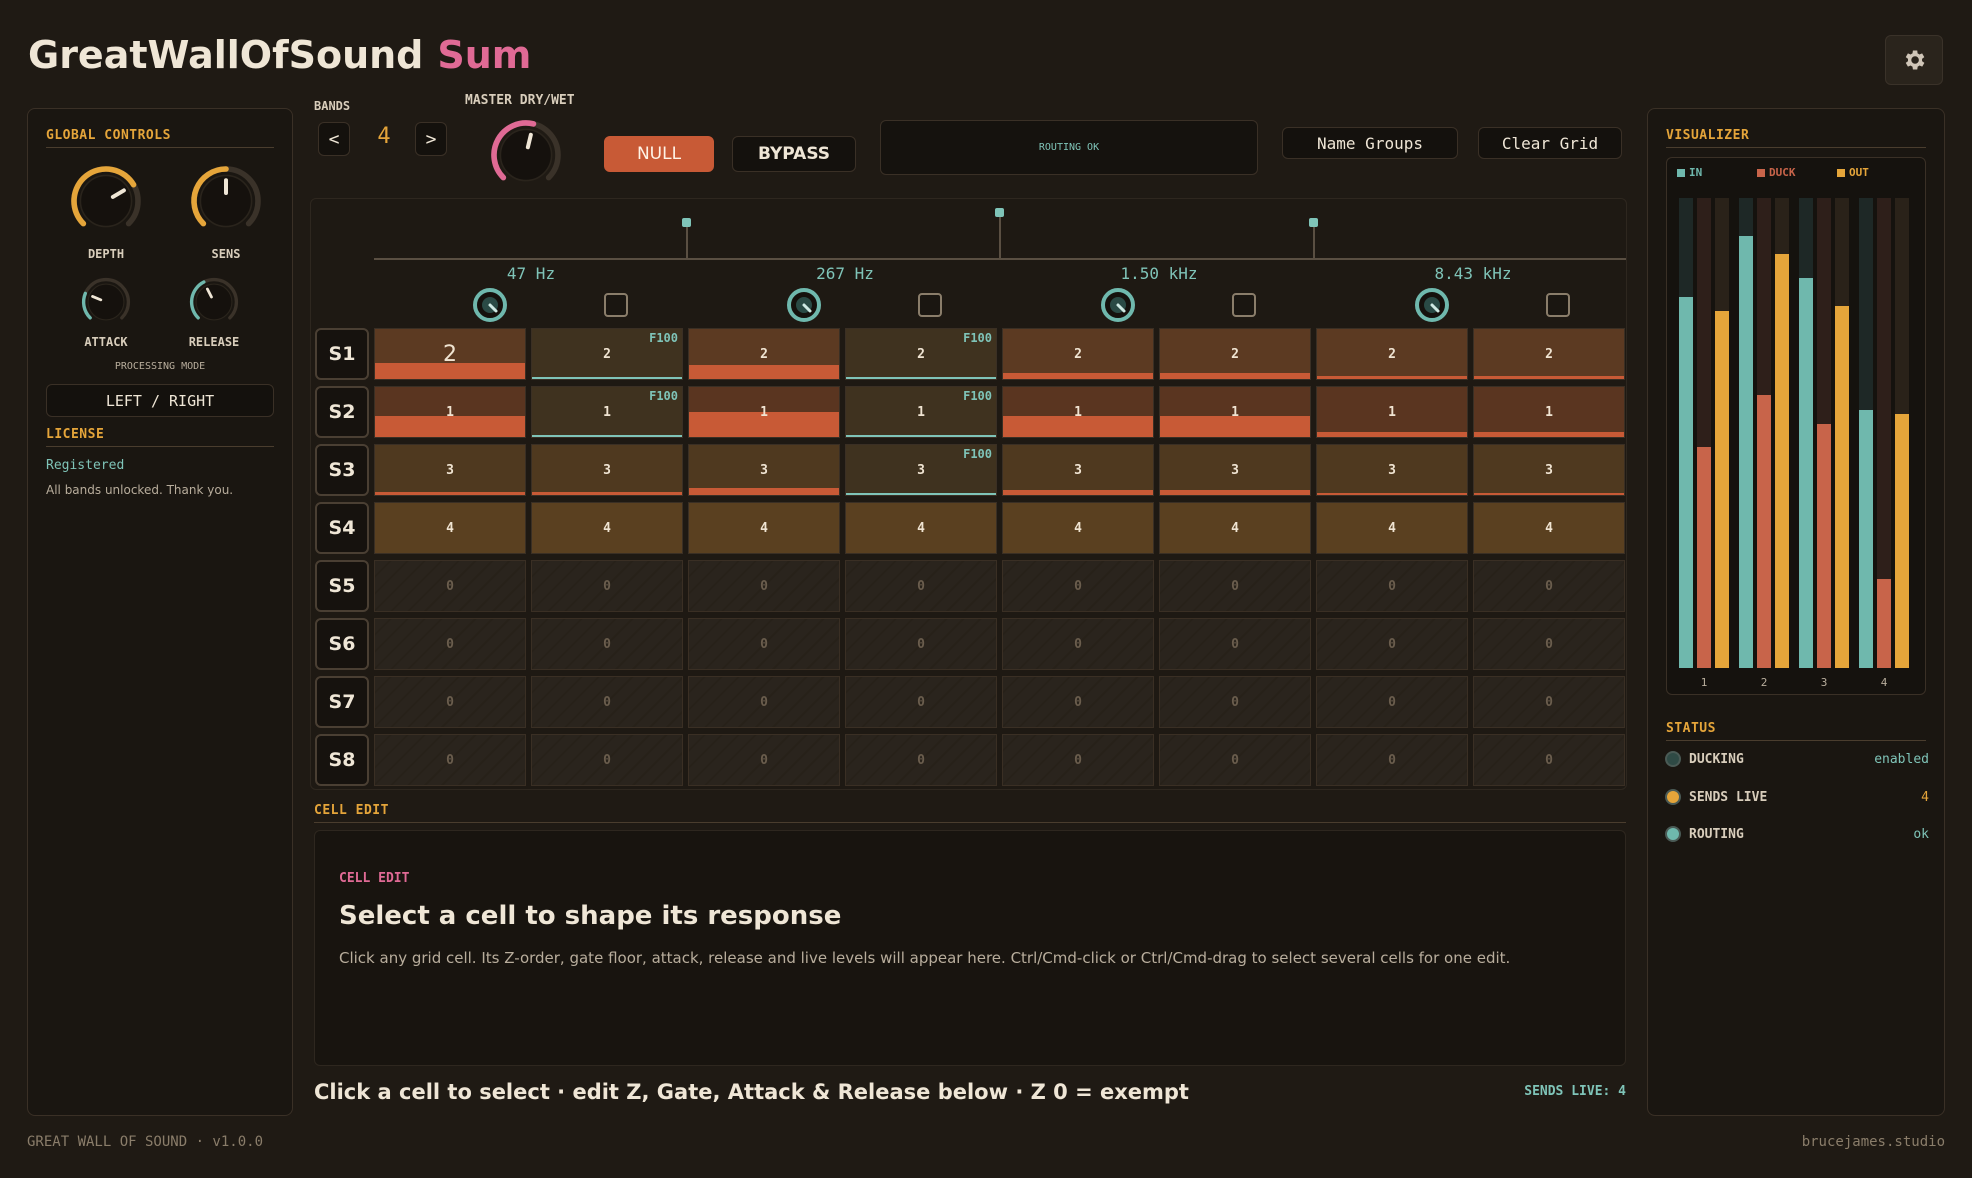 The width and height of the screenshot is (1972, 1178). Describe the element at coordinates (226, 201) in the screenshot. I see `sens-knob` at that location.